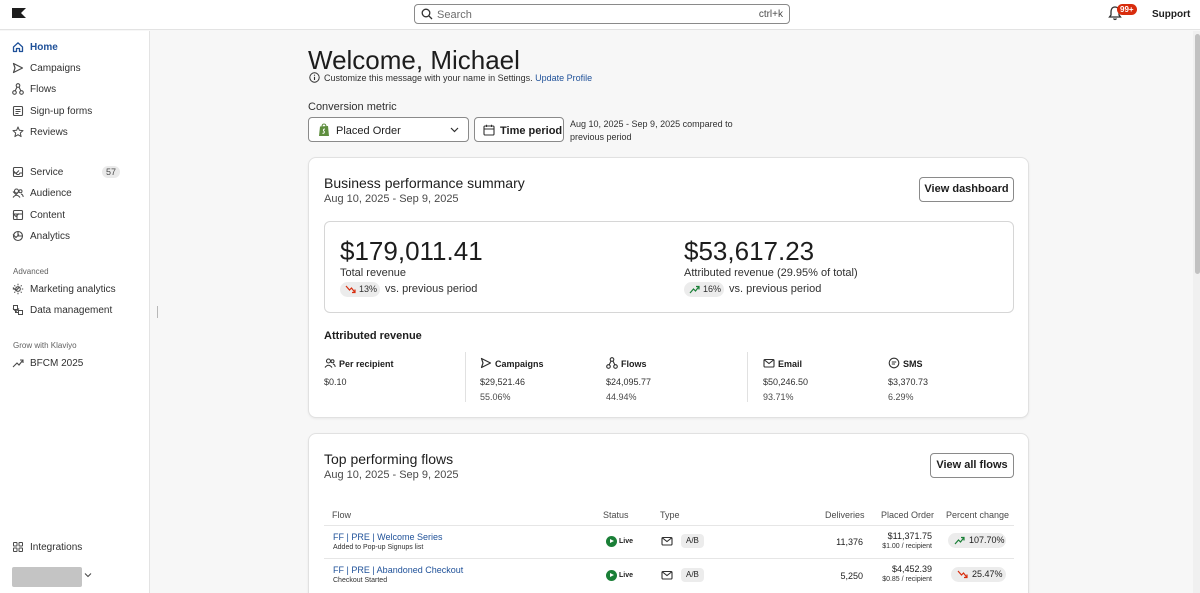  I want to click on sms-icon, so click(894, 363).